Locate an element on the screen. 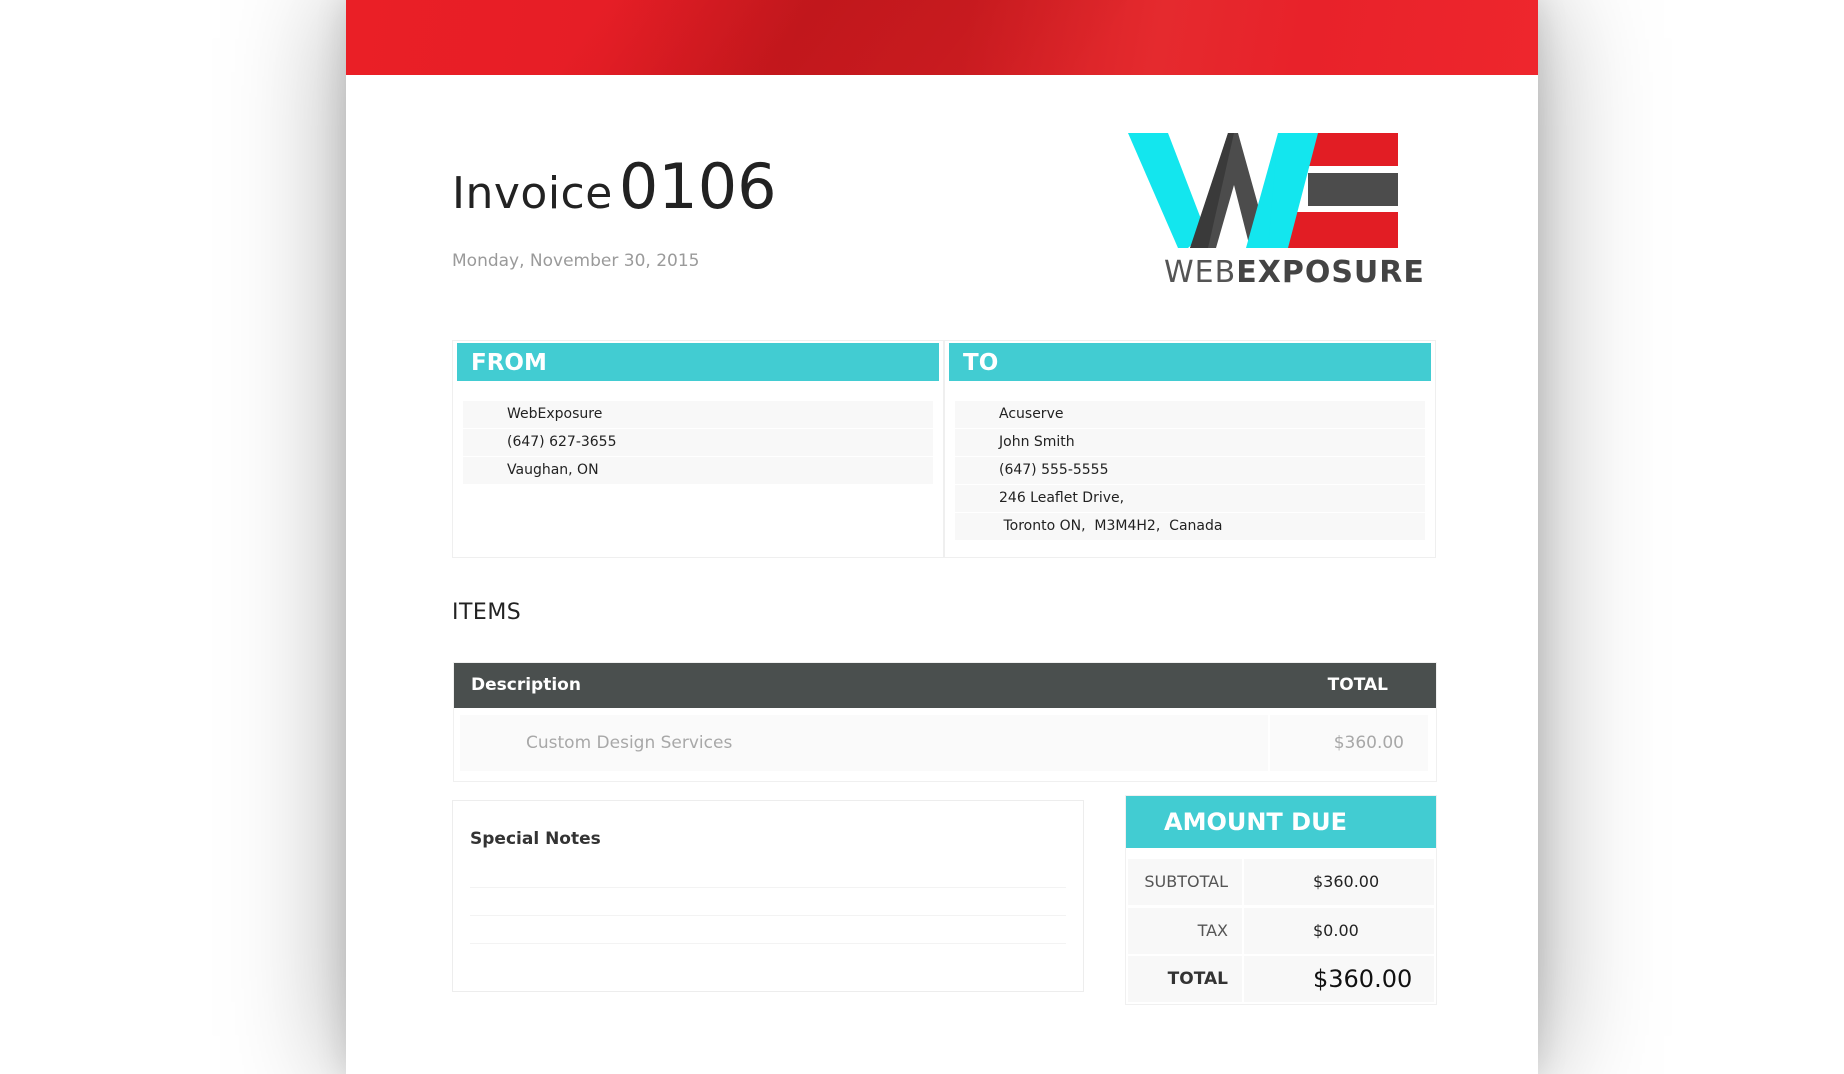  column-description: Description is located at coordinates (526, 685).